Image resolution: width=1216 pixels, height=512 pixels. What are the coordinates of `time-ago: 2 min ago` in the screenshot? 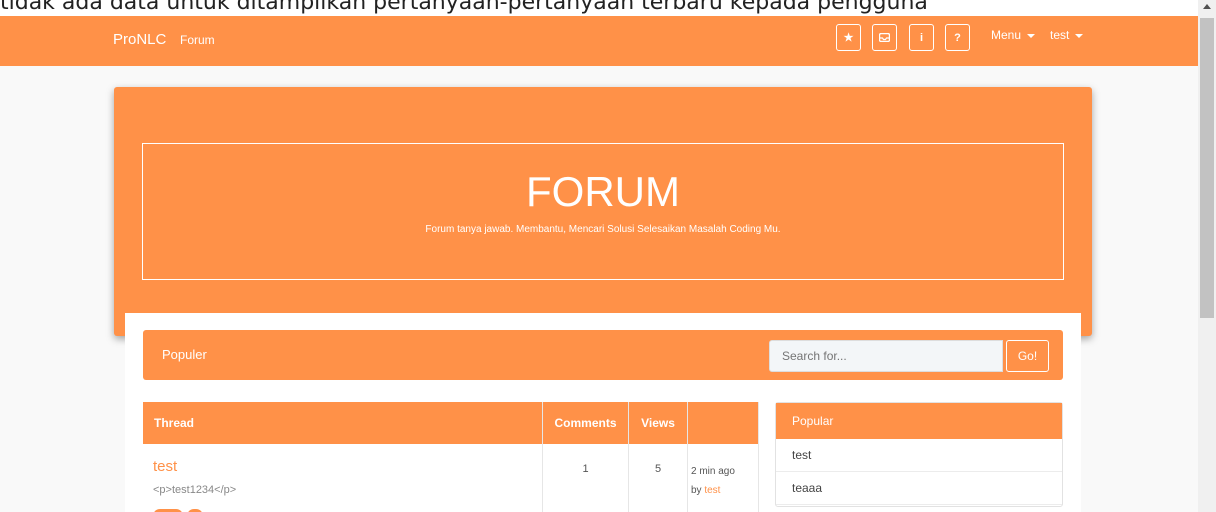 It's located at (713, 471).